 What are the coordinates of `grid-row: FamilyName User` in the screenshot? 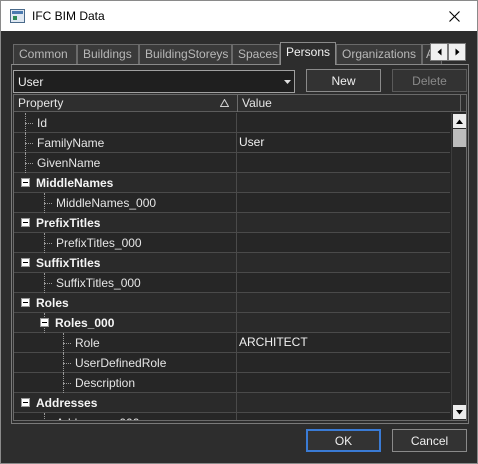 It's located at (232, 143).